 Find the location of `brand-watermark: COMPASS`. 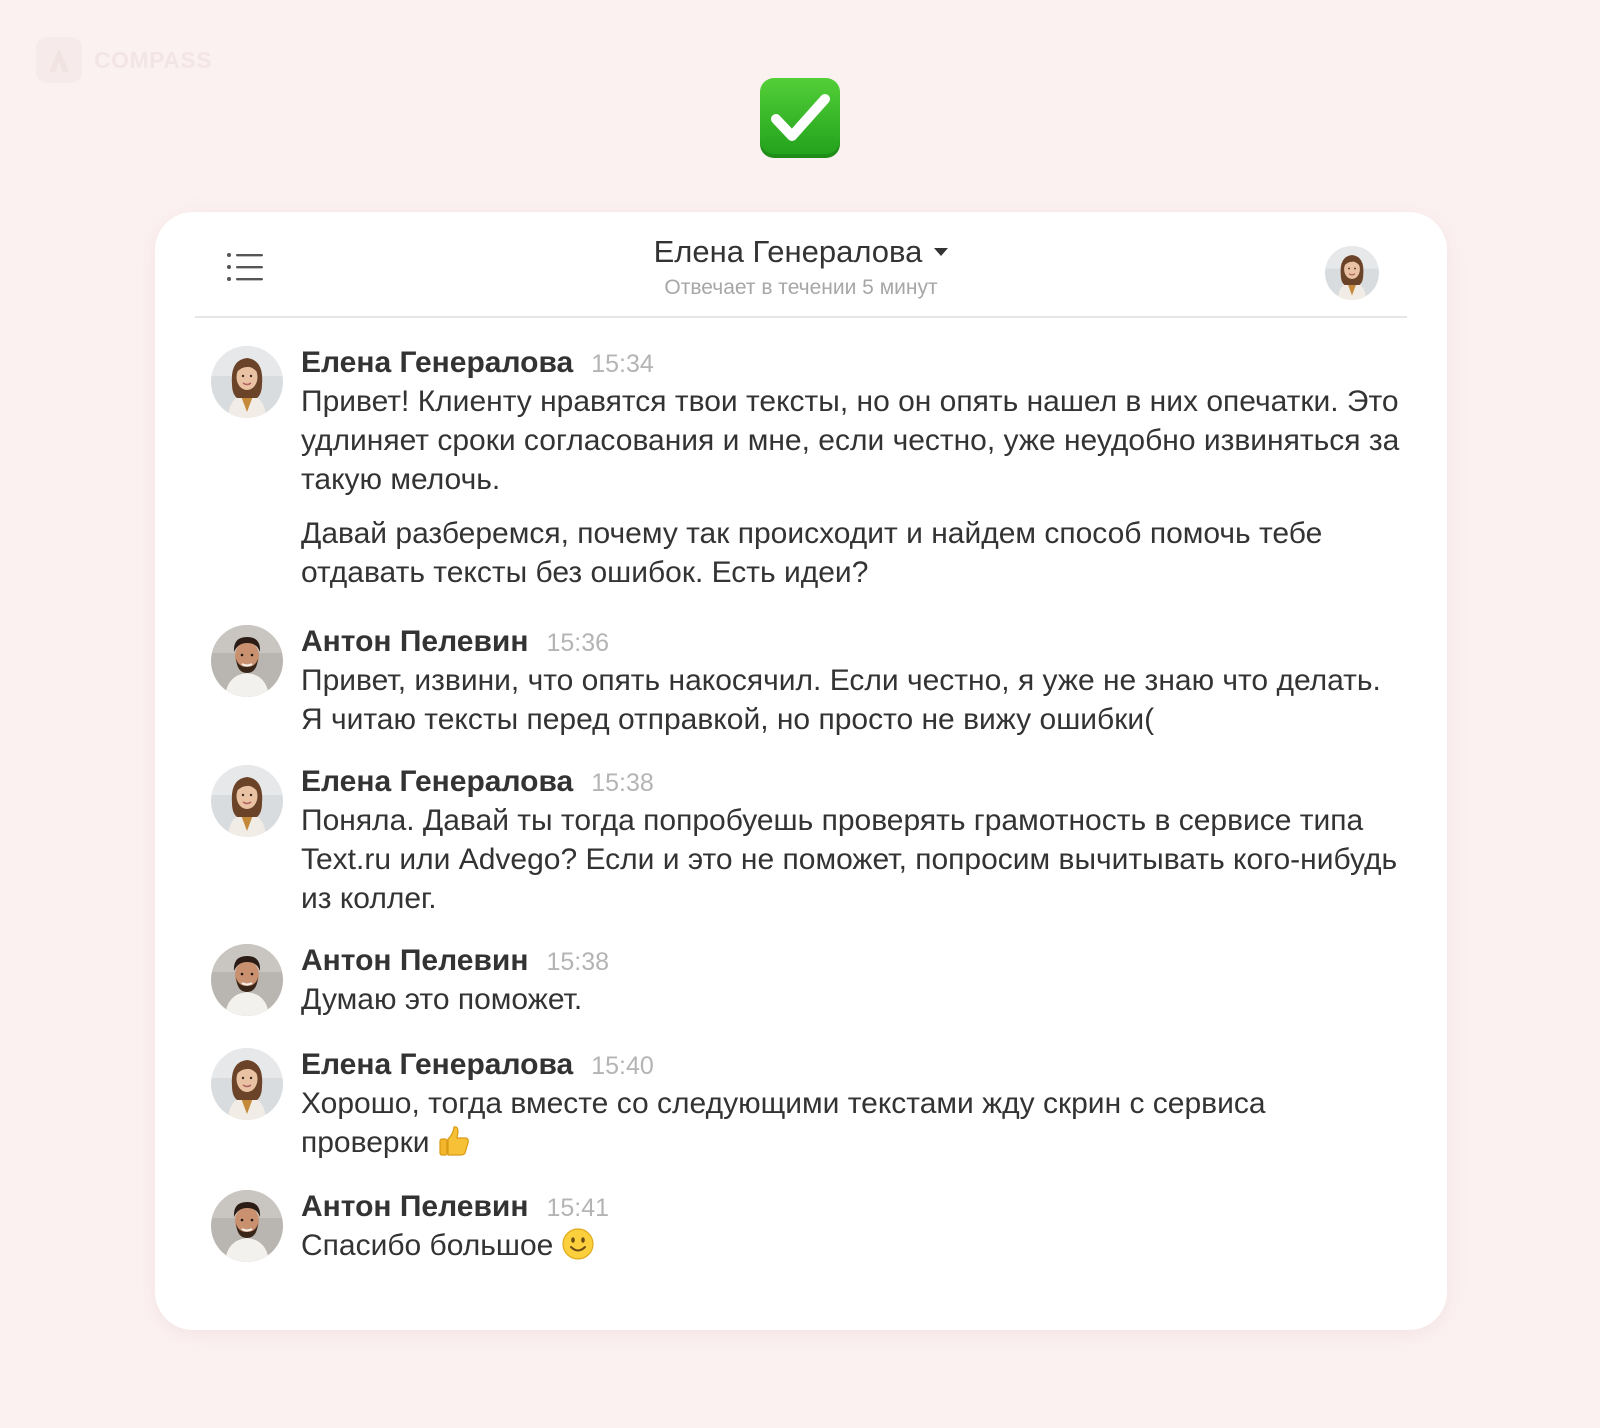

brand-watermark: COMPASS is located at coordinates (124, 60).